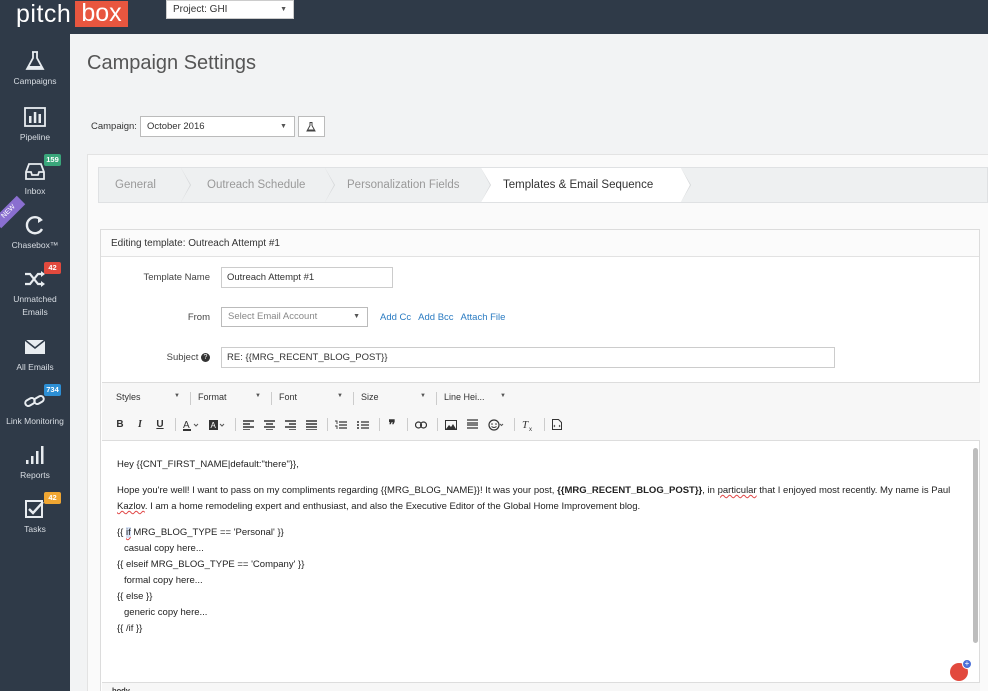  Describe the element at coordinates (258, 185) in the screenshot. I see `tab-outreach-schedule: Outreach Schedule` at that location.